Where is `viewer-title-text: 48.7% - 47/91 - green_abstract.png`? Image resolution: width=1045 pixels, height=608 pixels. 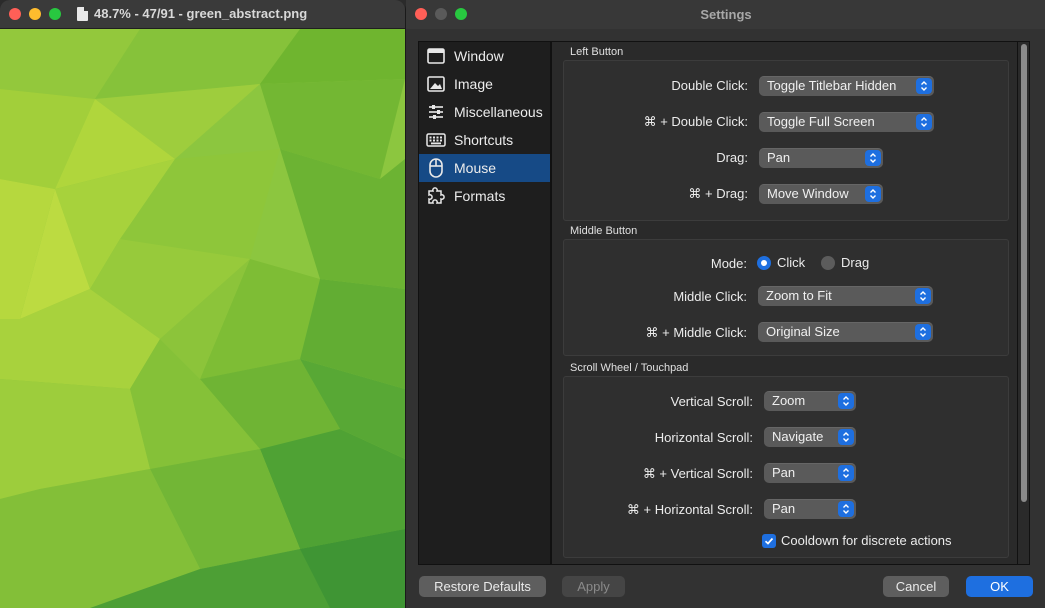
viewer-title-text: 48.7% - 47/91 - green_abstract.png is located at coordinates (201, 13).